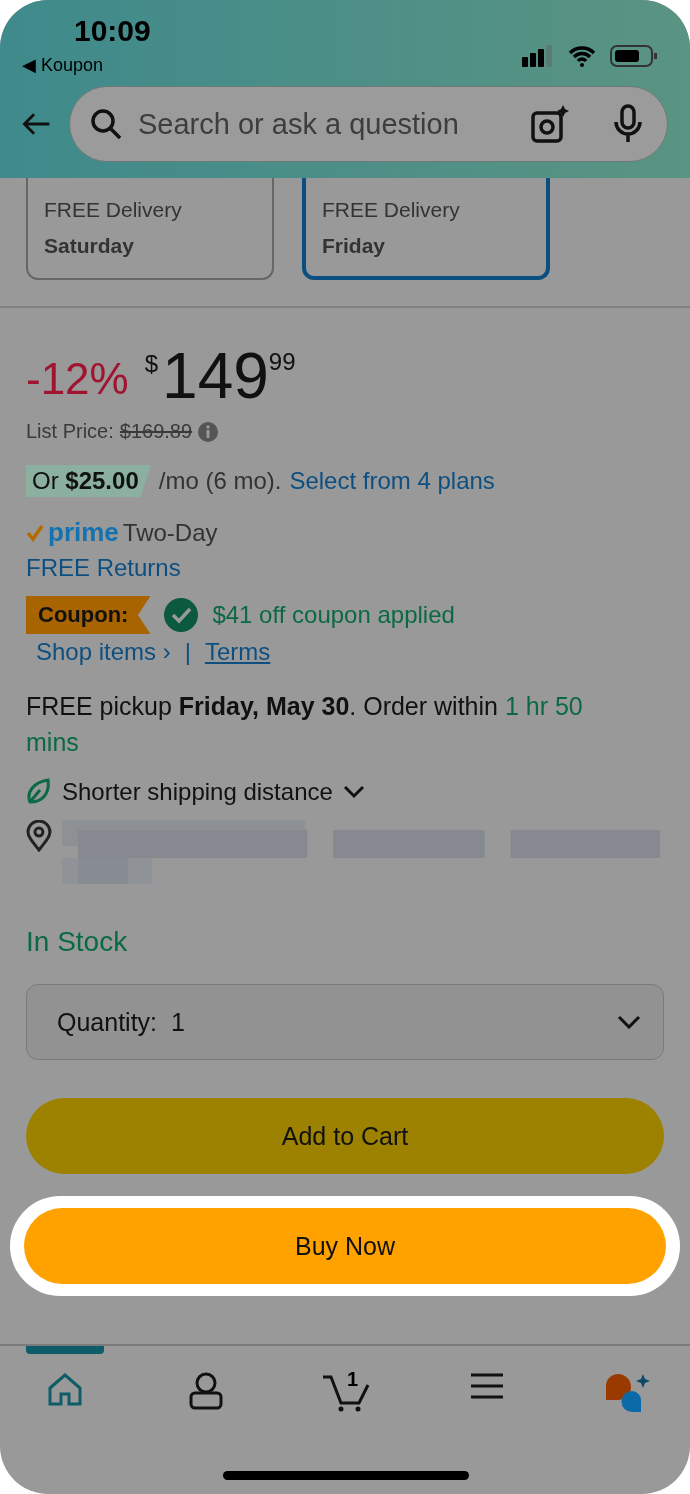 This screenshot has width=690, height=1494. I want to click on microphone-icon, so click(628, 124).